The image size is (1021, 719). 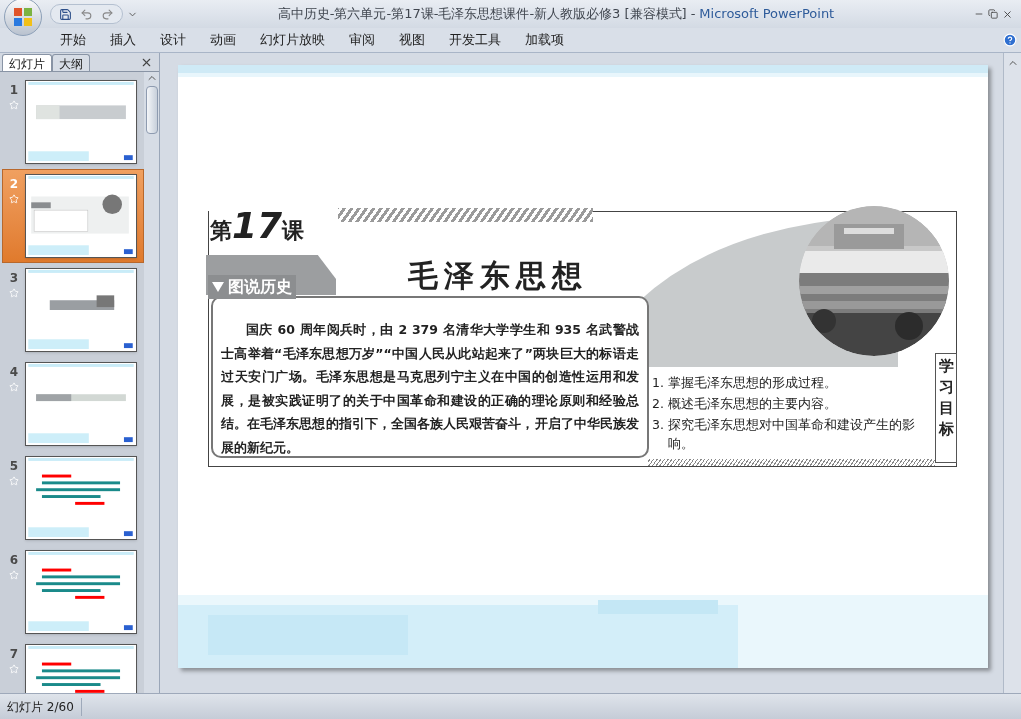 I want to click on slide-number: 4, so click(x=14, y=372).